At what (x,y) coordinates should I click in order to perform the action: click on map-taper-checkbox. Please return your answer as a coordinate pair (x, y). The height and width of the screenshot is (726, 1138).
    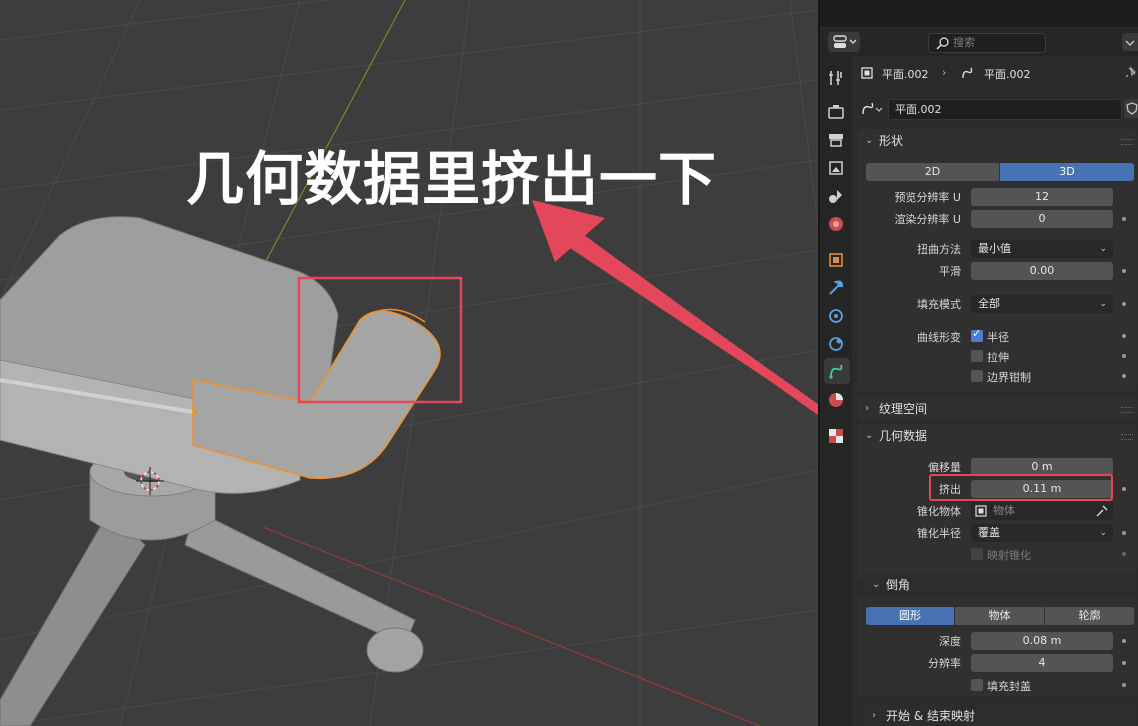
    Looking at the image, I should click on (977, 554).